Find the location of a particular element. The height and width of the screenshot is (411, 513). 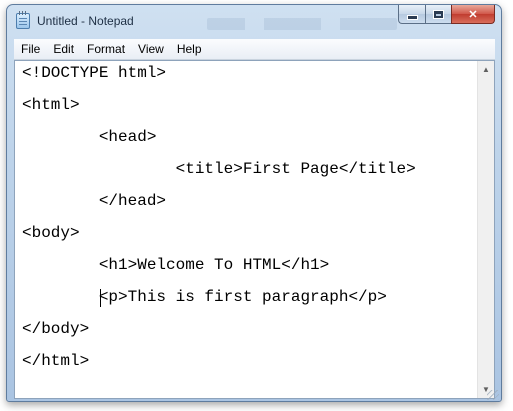

code-line: <!DOCTYPE html> is located at coordinates (94, 73).